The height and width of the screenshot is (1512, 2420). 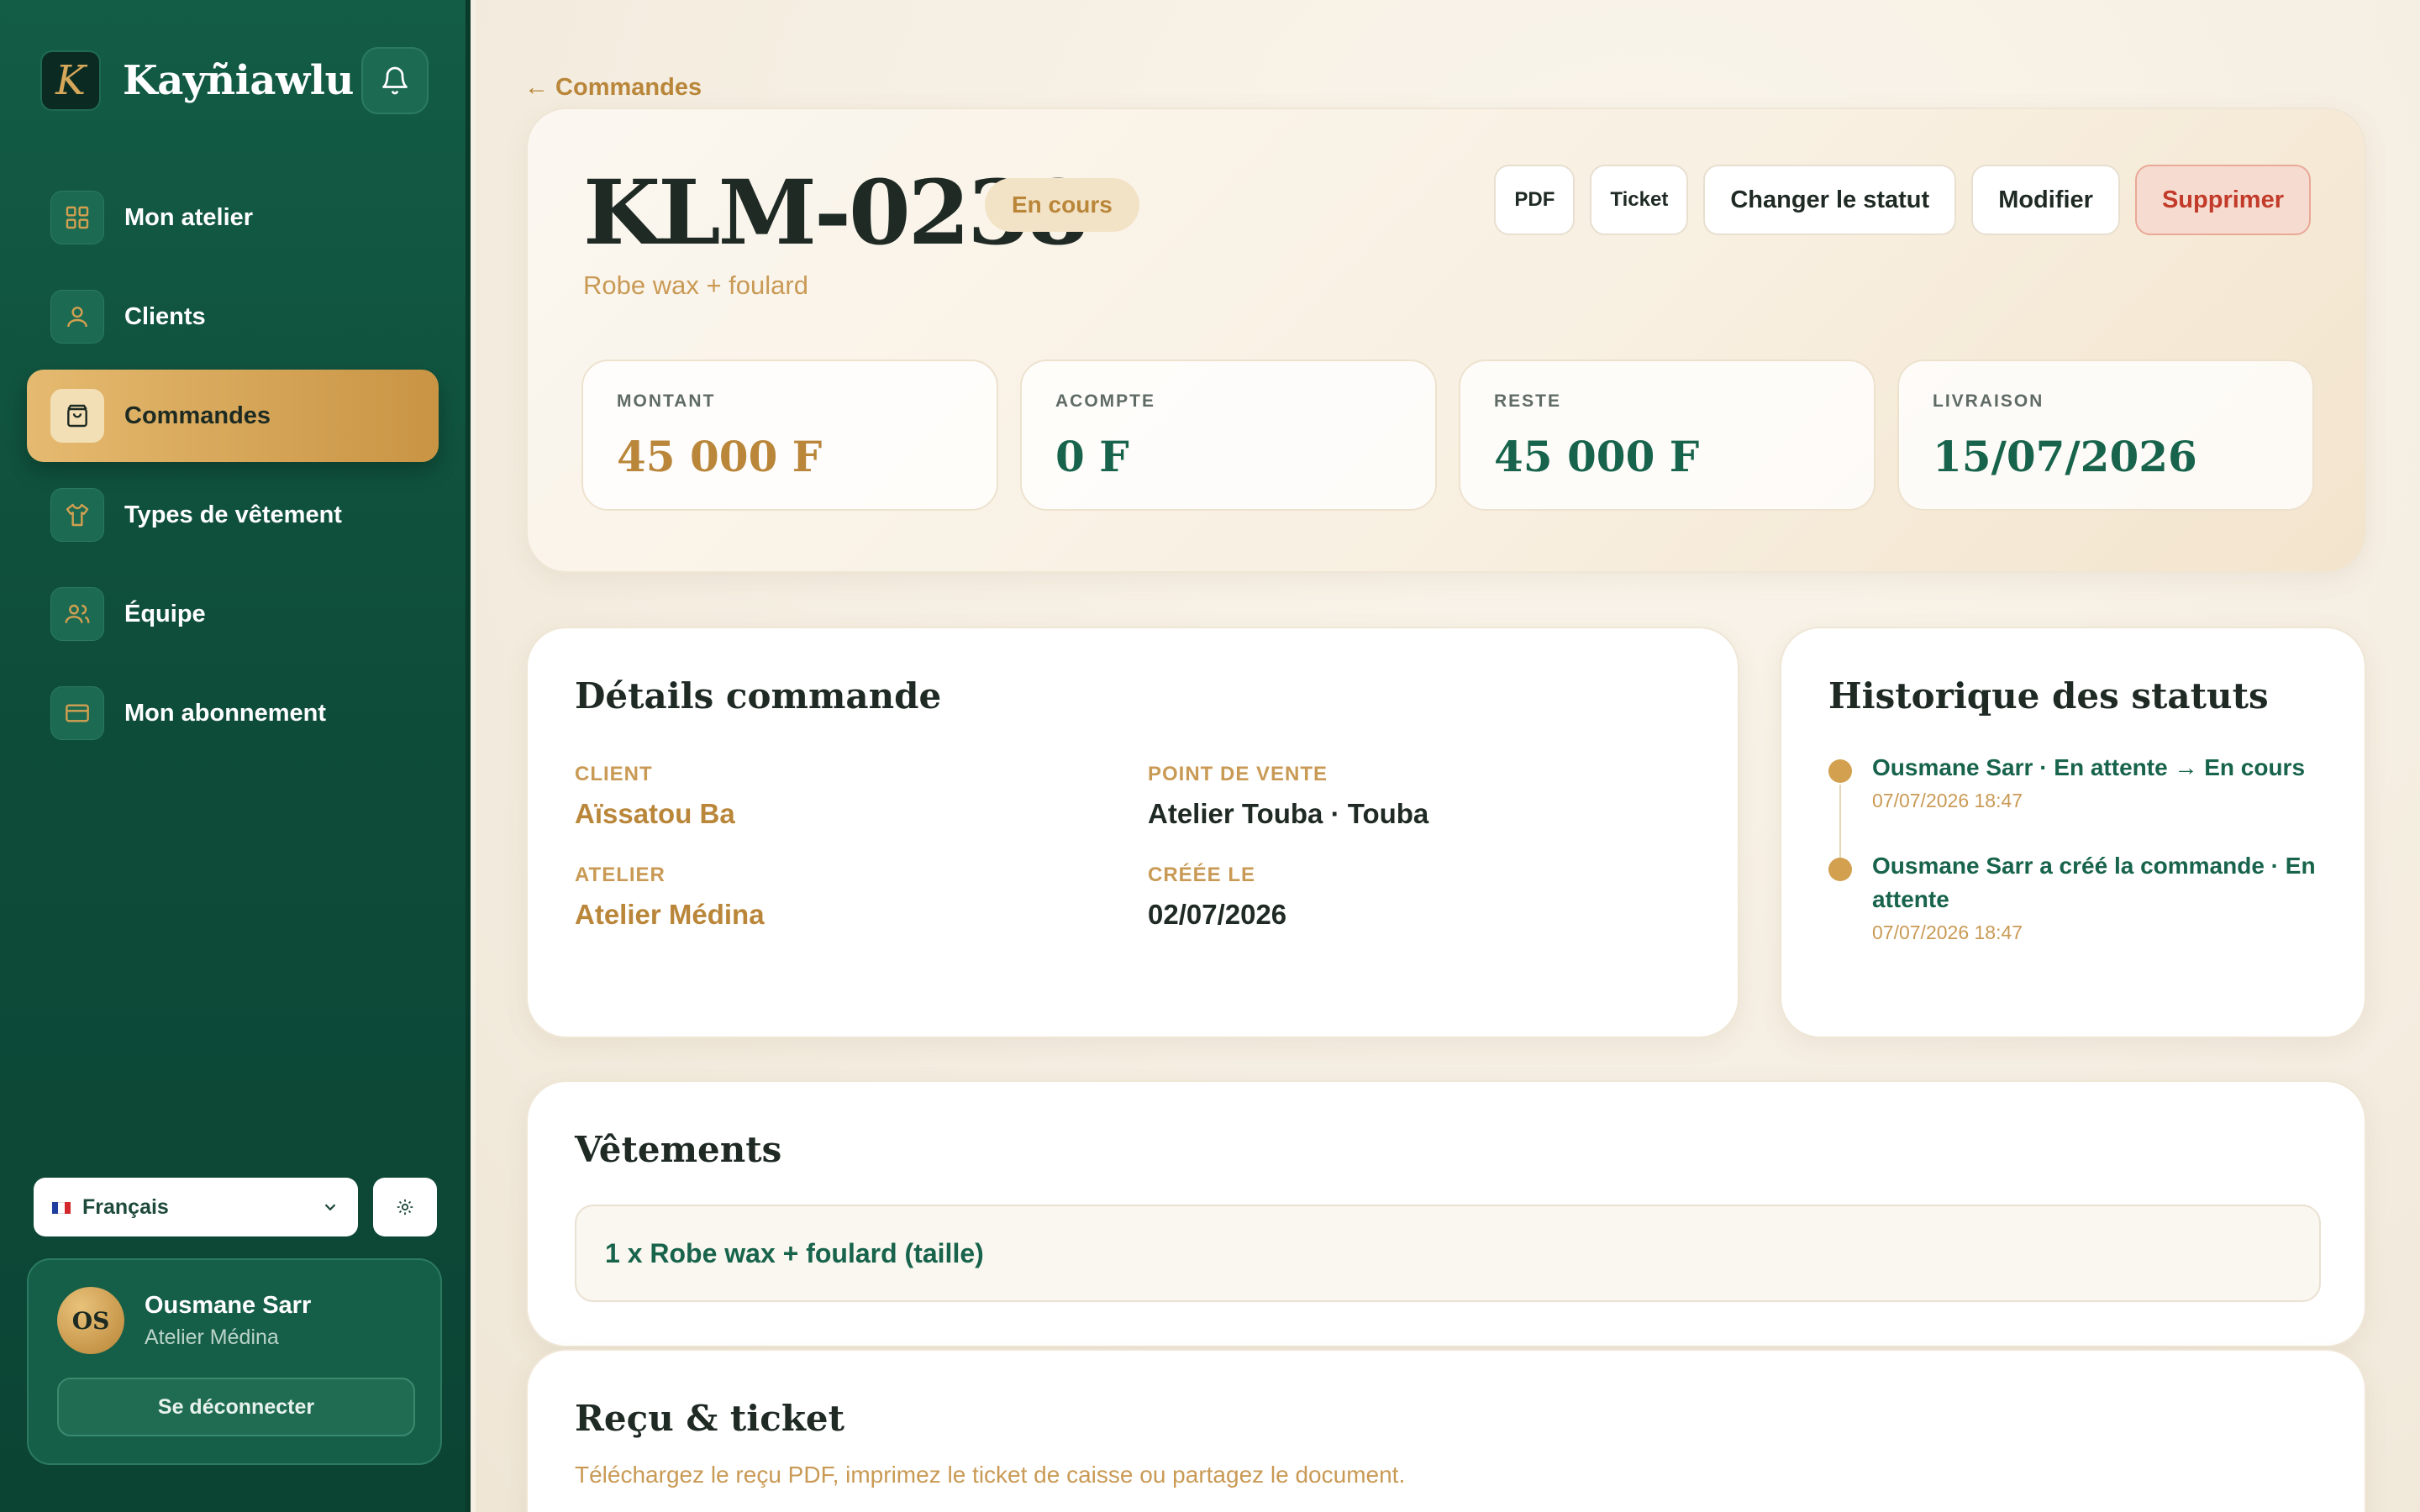 I want to click on field-value: 02/07/2026, so click(x=1217, y=914).